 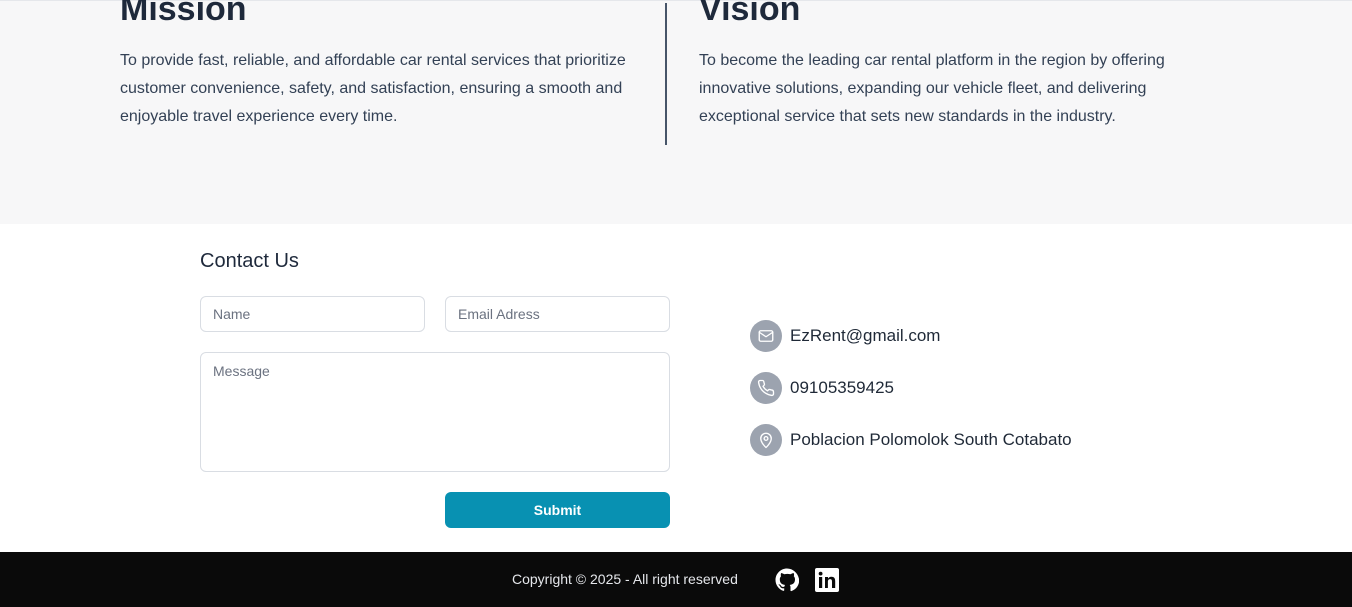 I want to click on contact-phone: 09105359425, so click(x=822, y=388).